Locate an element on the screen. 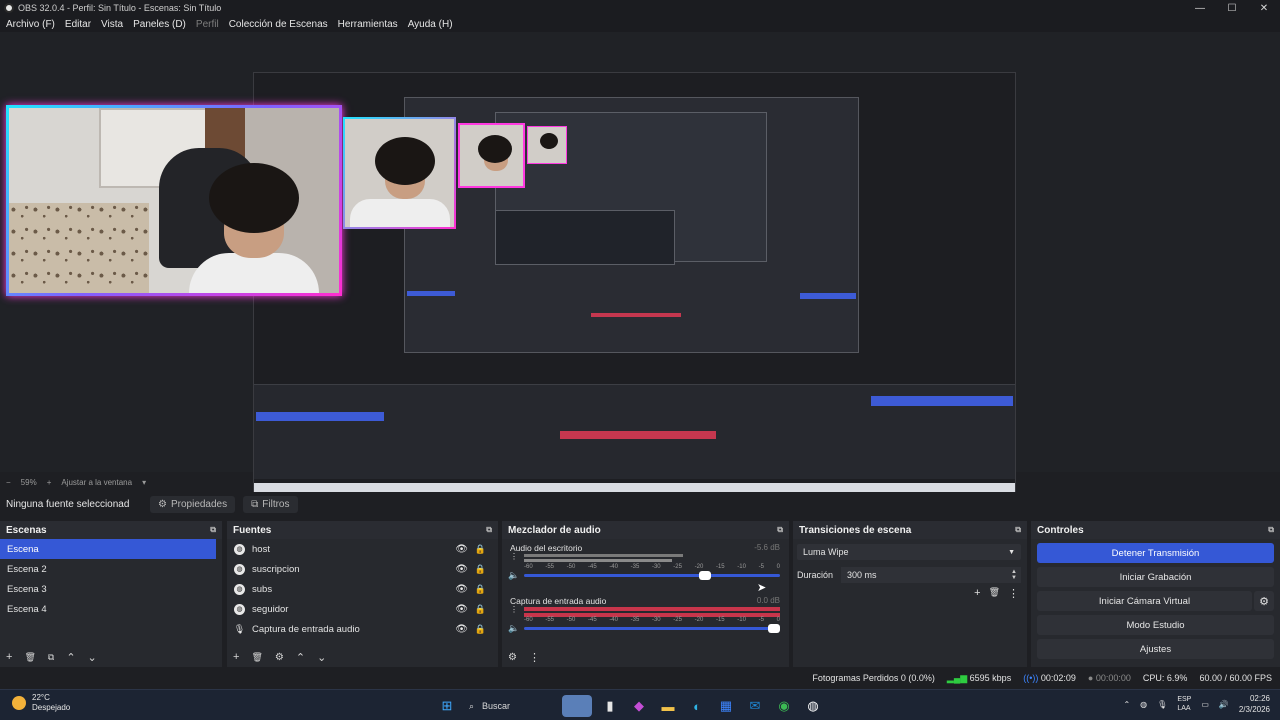 The height and width of the screenshot is (720, 1280). source-properties-button: ⚙ is located at coordinates (279, 657).